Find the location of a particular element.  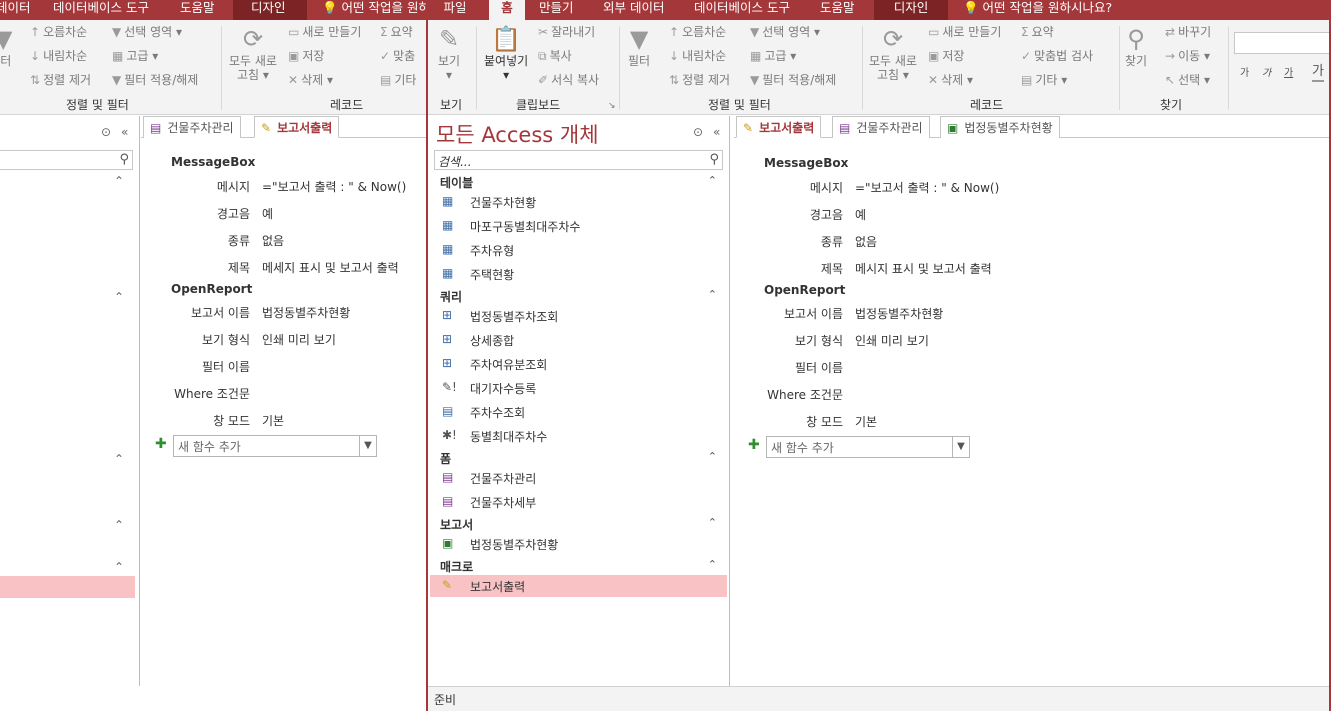

nav-group-reports: 보고서 ⌃ is located at coordinates (579, 524).